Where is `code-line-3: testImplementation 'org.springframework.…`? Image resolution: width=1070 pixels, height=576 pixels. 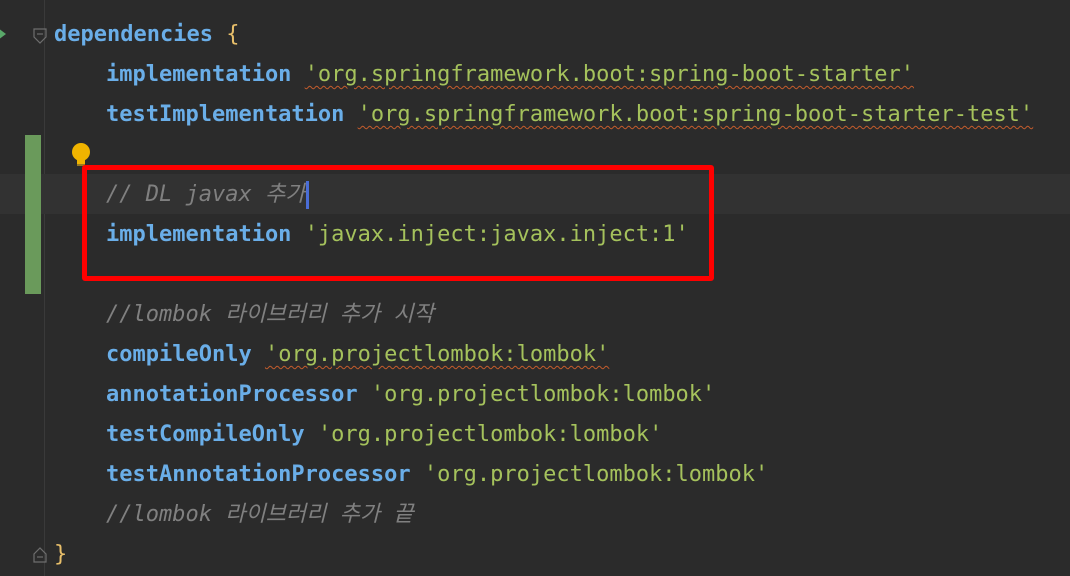
code-line-3: testImplementation 'org.springframework.… is located at coordinates (569, 115).